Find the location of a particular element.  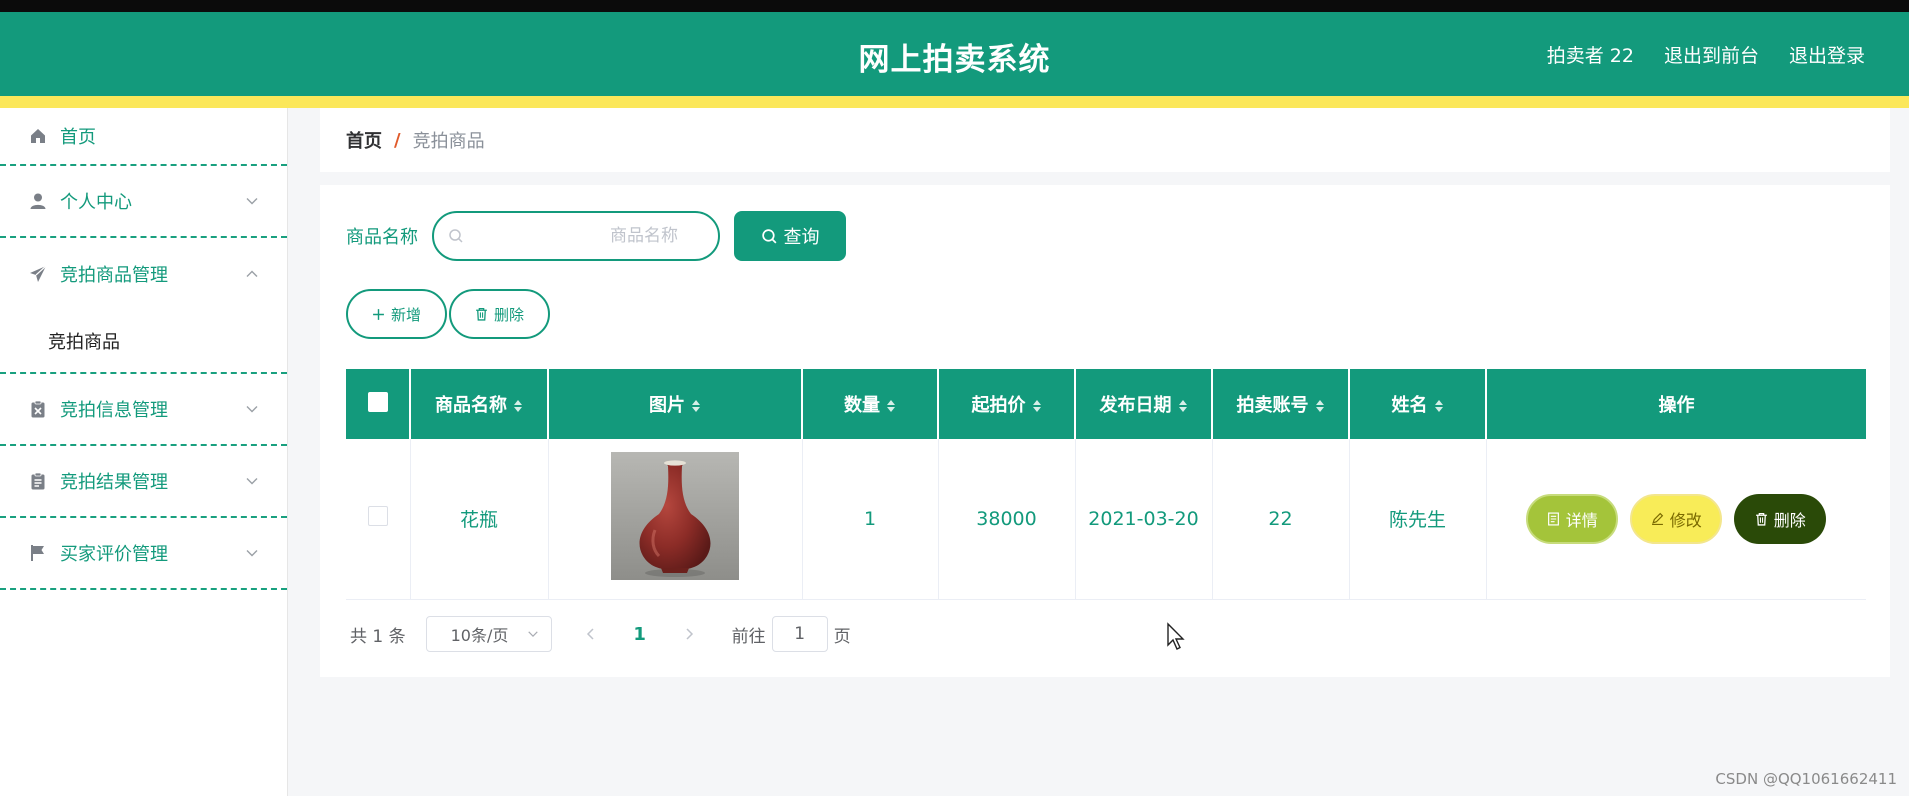

query-button-label: 查询 is located at coordinates (801, 237).